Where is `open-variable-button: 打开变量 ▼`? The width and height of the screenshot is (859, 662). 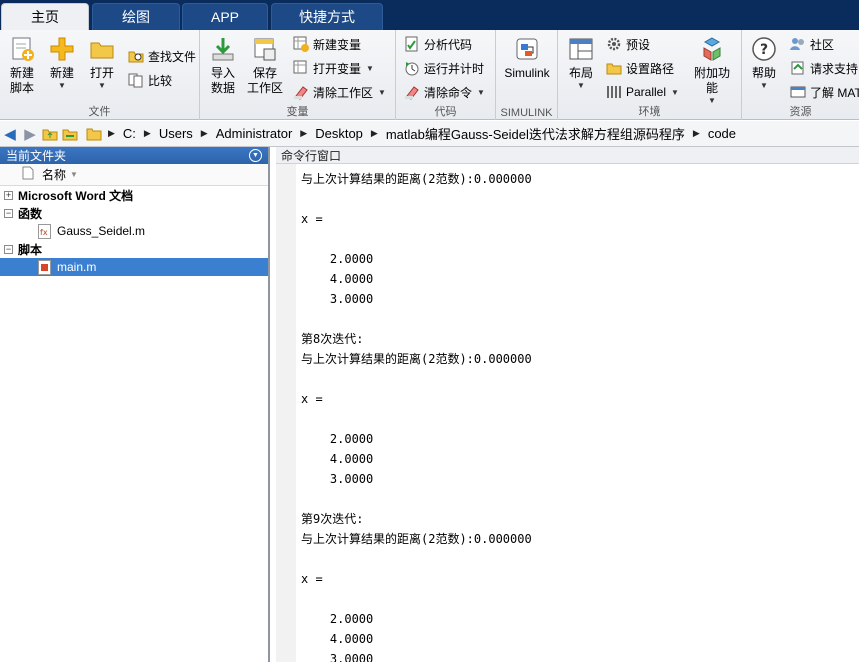
open-variable-button: 打开变量 ▼ is located at coordinates (333, 68).